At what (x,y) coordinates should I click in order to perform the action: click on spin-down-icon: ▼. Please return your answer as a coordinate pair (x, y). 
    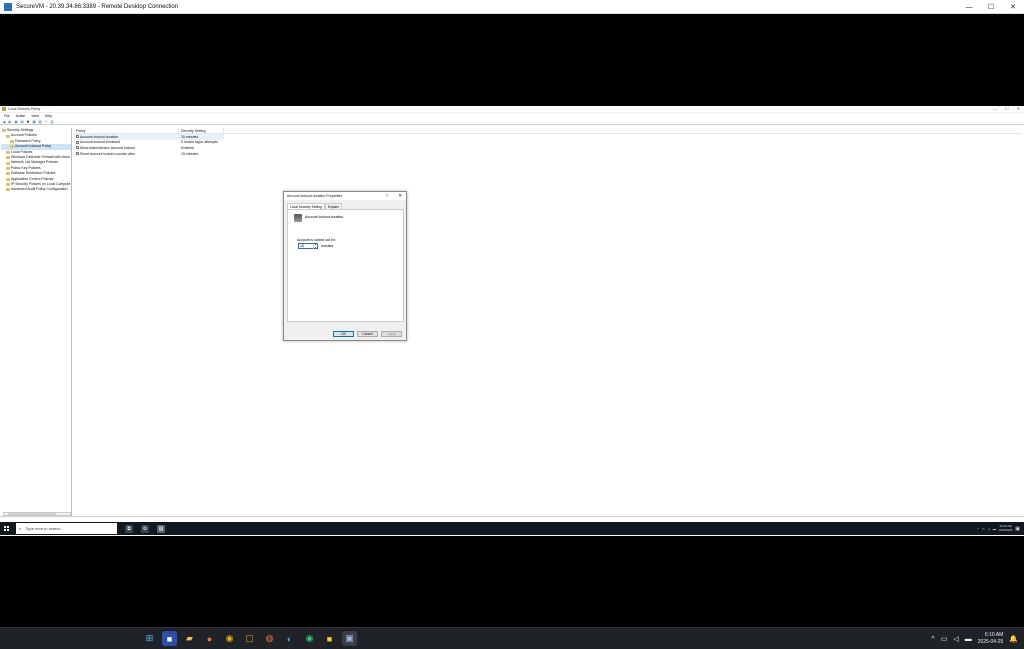
    Looking at the image, I should click on (315, 248).